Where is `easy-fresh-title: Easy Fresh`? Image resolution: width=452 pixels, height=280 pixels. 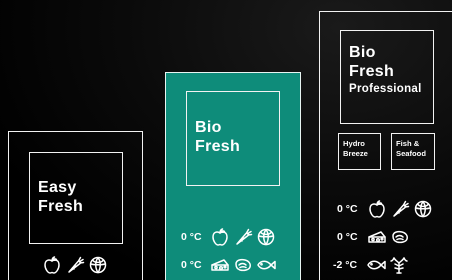
easy-fresh-title: Easy Fresh is located at coordinates (60, 198).